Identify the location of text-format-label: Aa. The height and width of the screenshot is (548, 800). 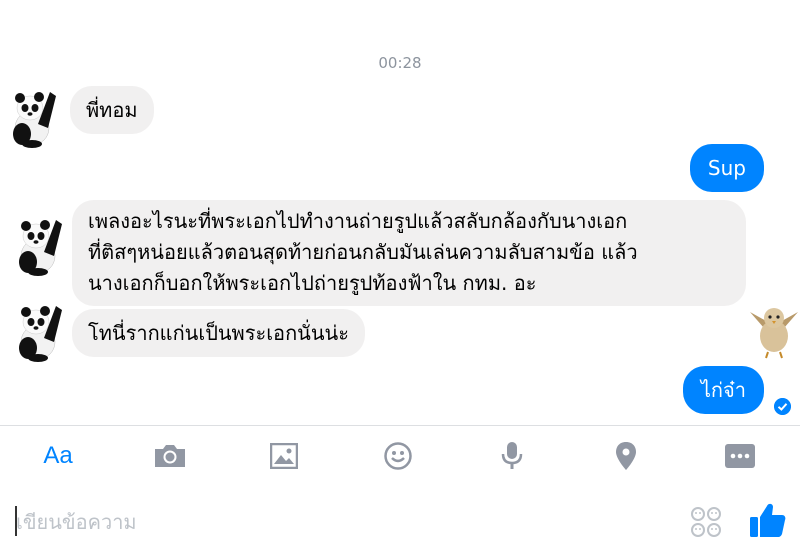
(58, 455).